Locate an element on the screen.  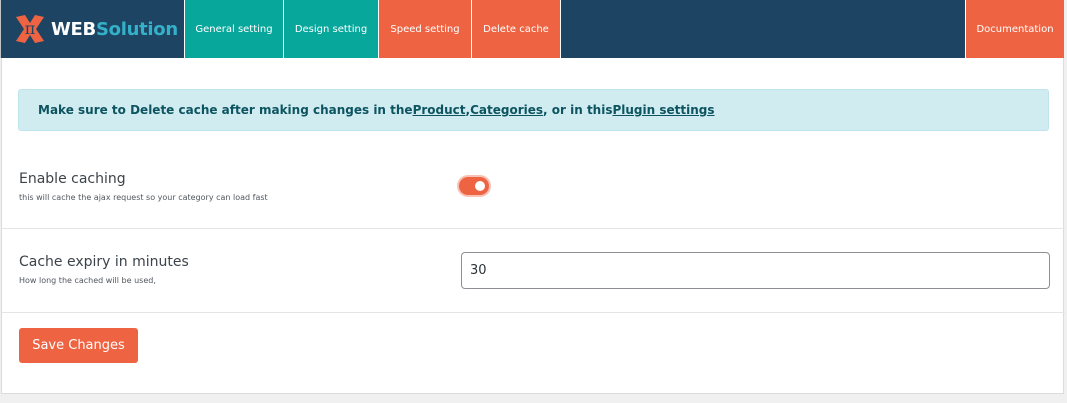
svg-text: π is located at coordinates (30, 28).